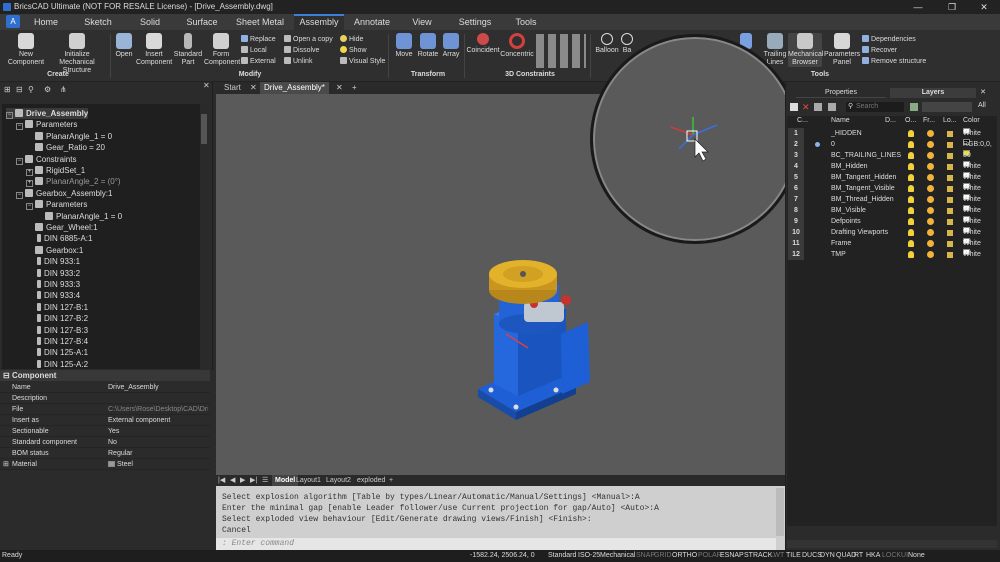 Image resolution: width=1000 pixels, height=562 pixels. I want to click on property-row: ⊞ Material Steel, so click(105, 464).